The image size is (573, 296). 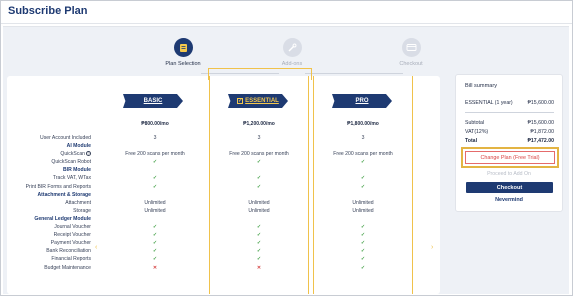 I want to click on bill-item-label: ESSENTIAL (1 year), so click(x=489, y=103).